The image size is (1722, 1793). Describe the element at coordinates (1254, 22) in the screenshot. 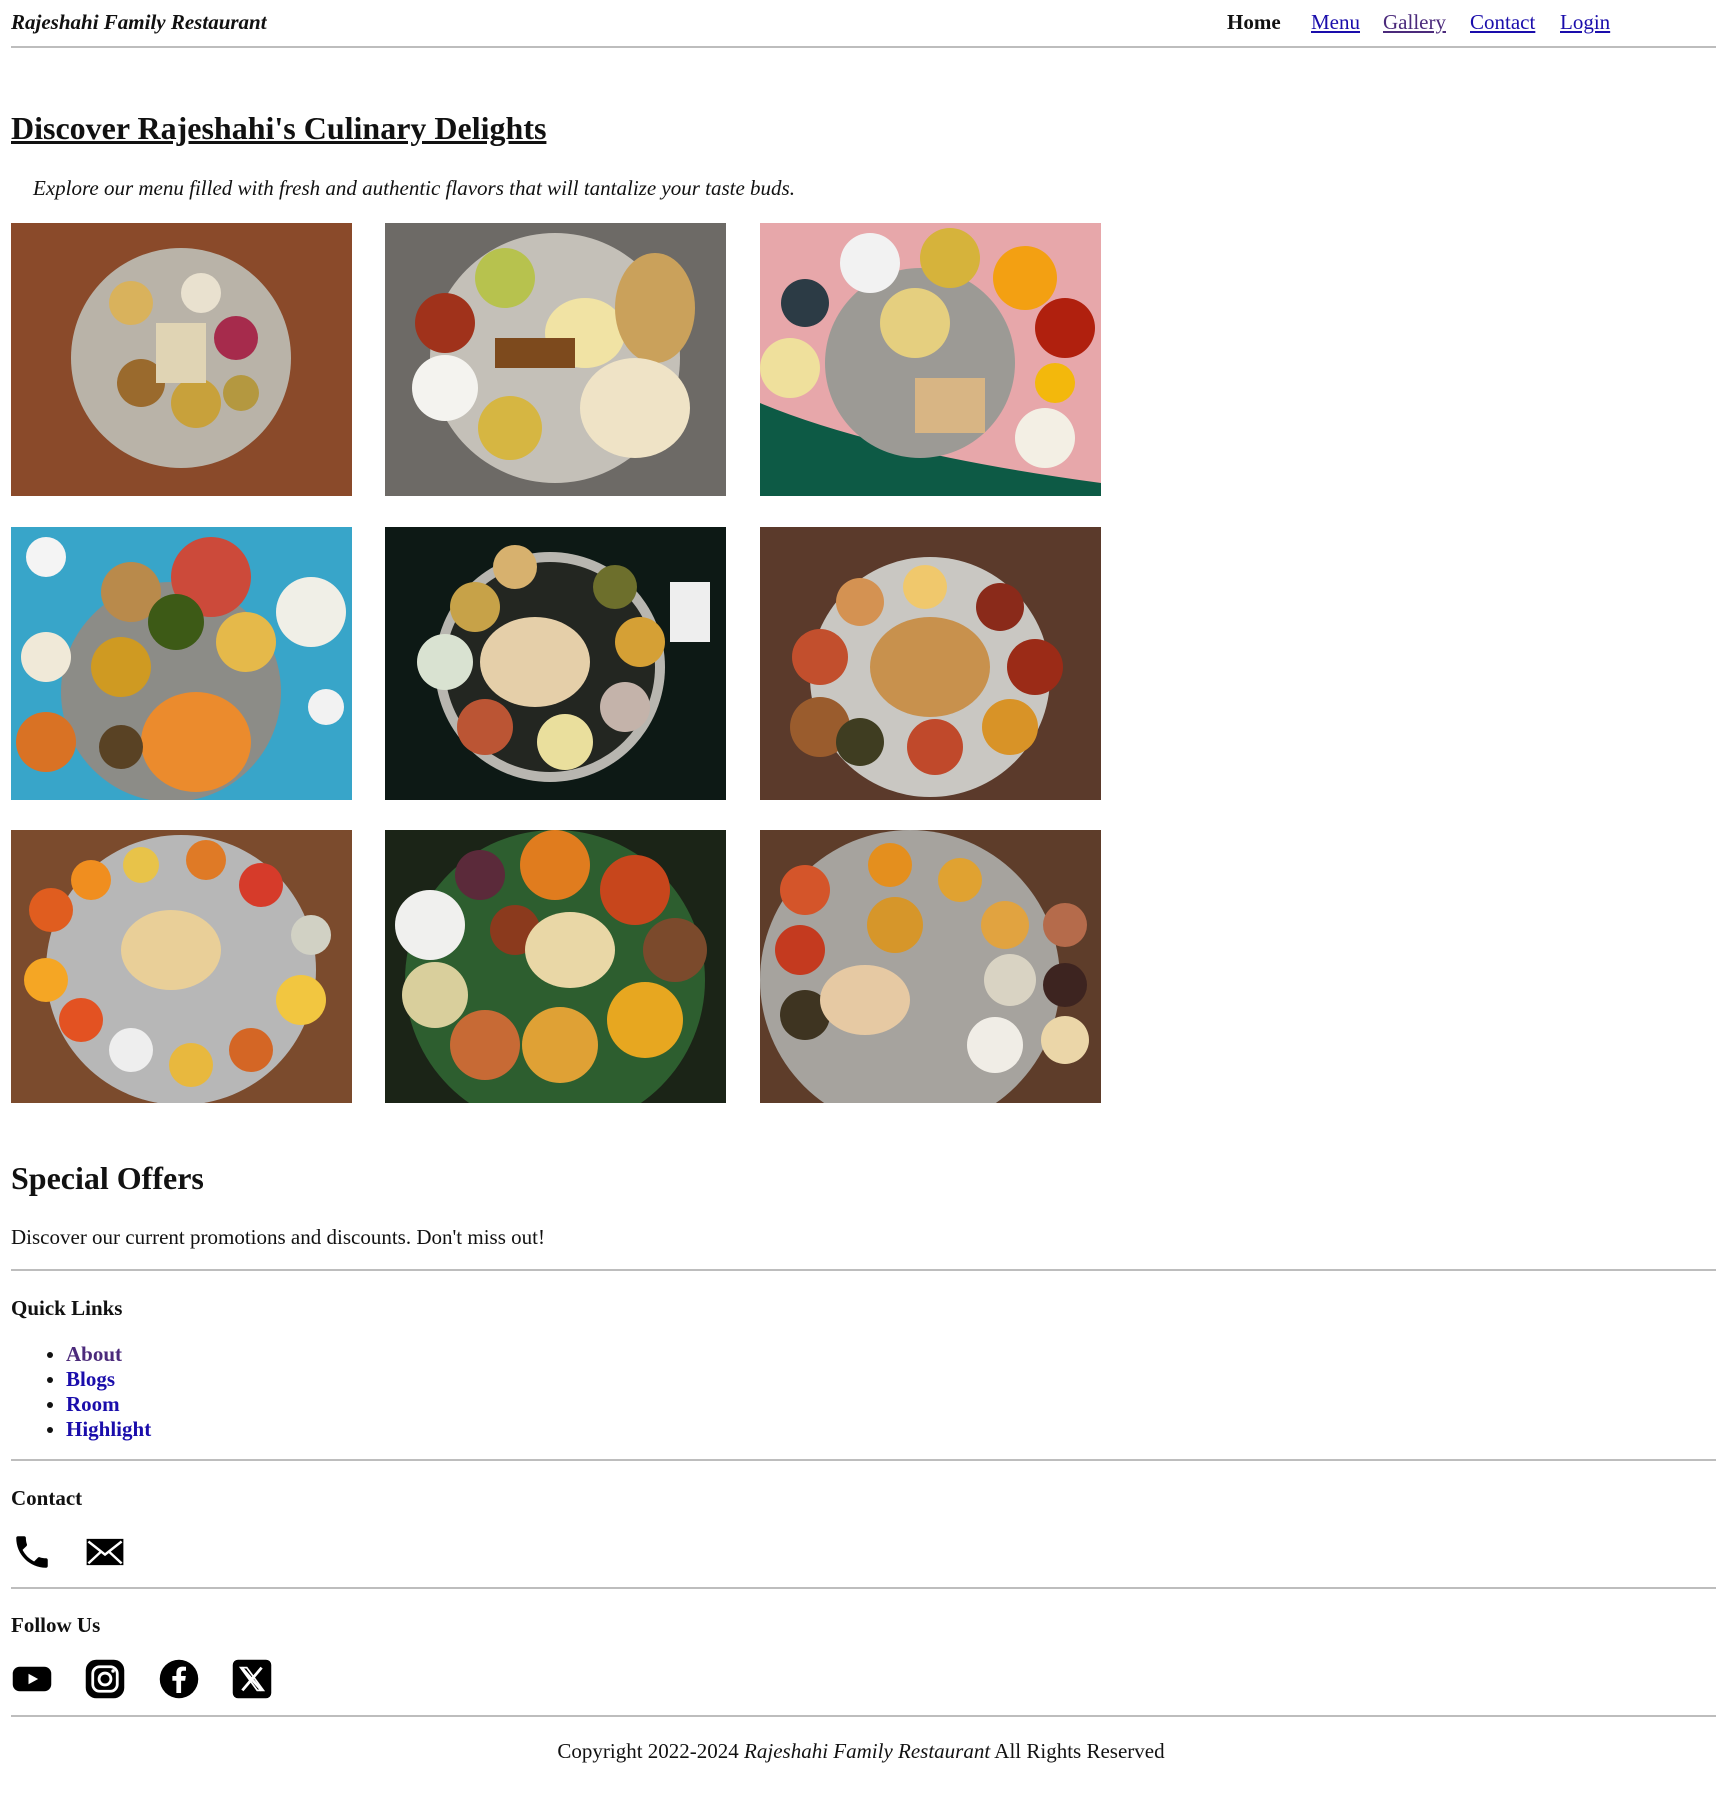

I see `nav-home: Home` at that location.